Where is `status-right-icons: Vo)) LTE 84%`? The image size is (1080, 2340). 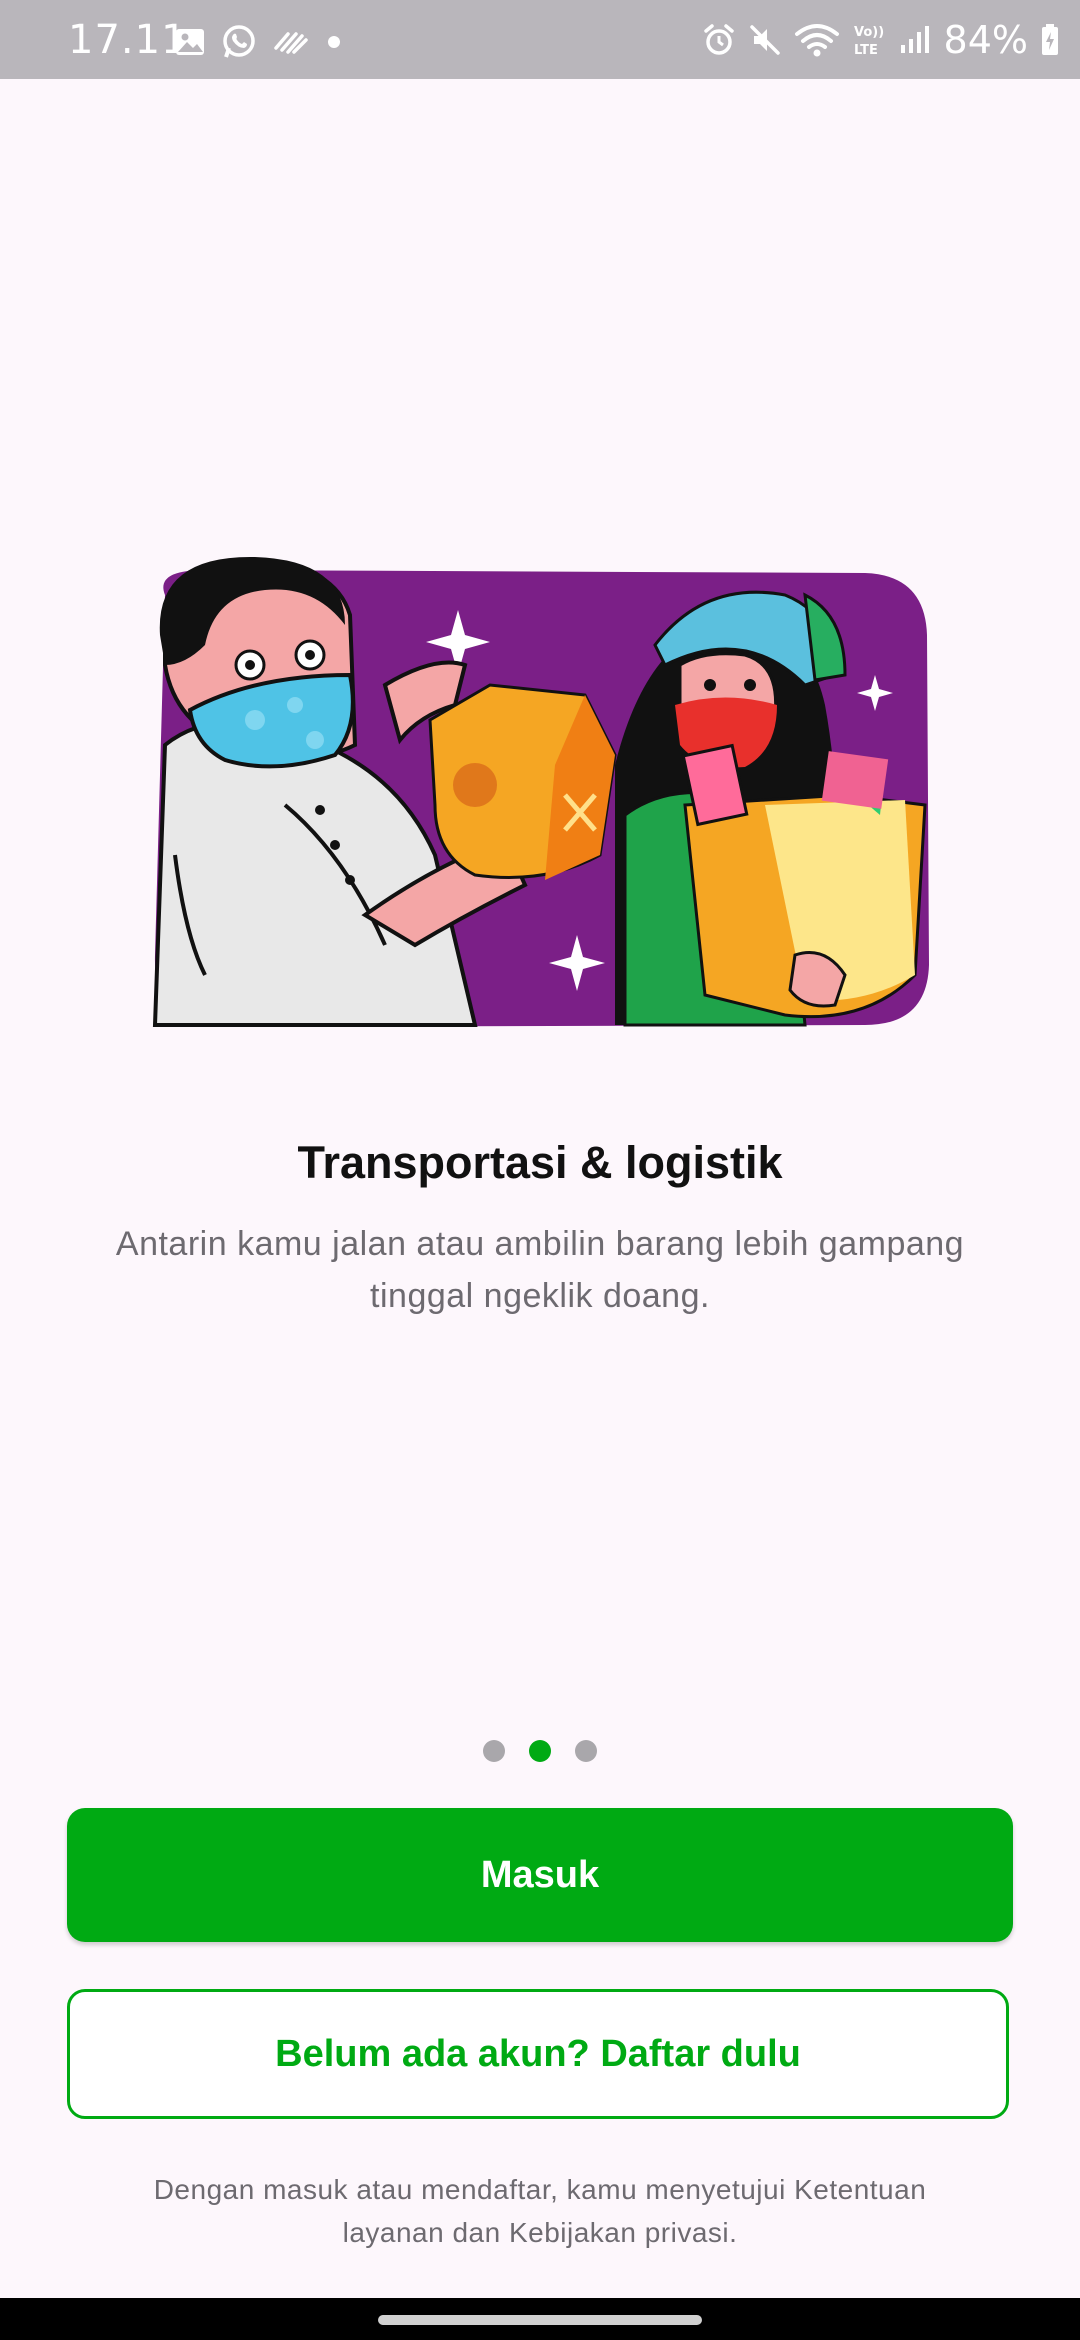 status-right-icons: Vo)) LTE 84% is located at coordinates (881, 40).